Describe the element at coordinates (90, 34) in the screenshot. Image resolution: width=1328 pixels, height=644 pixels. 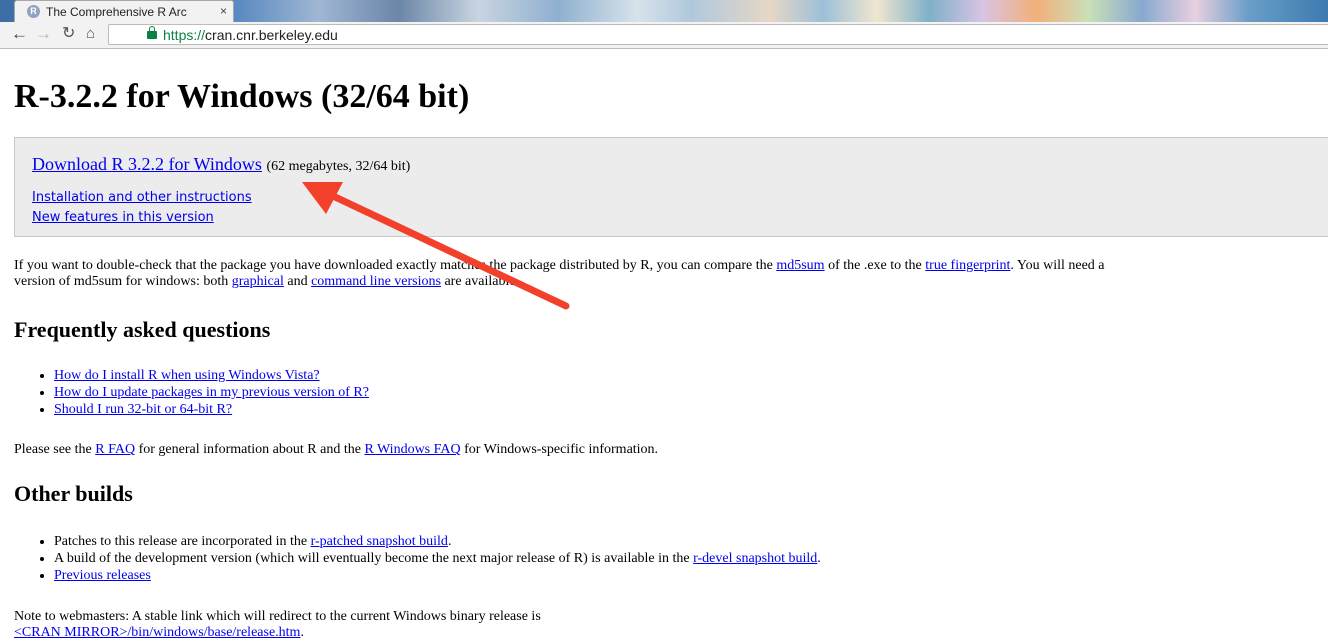
I see `home-icon: ⌂` at that location.